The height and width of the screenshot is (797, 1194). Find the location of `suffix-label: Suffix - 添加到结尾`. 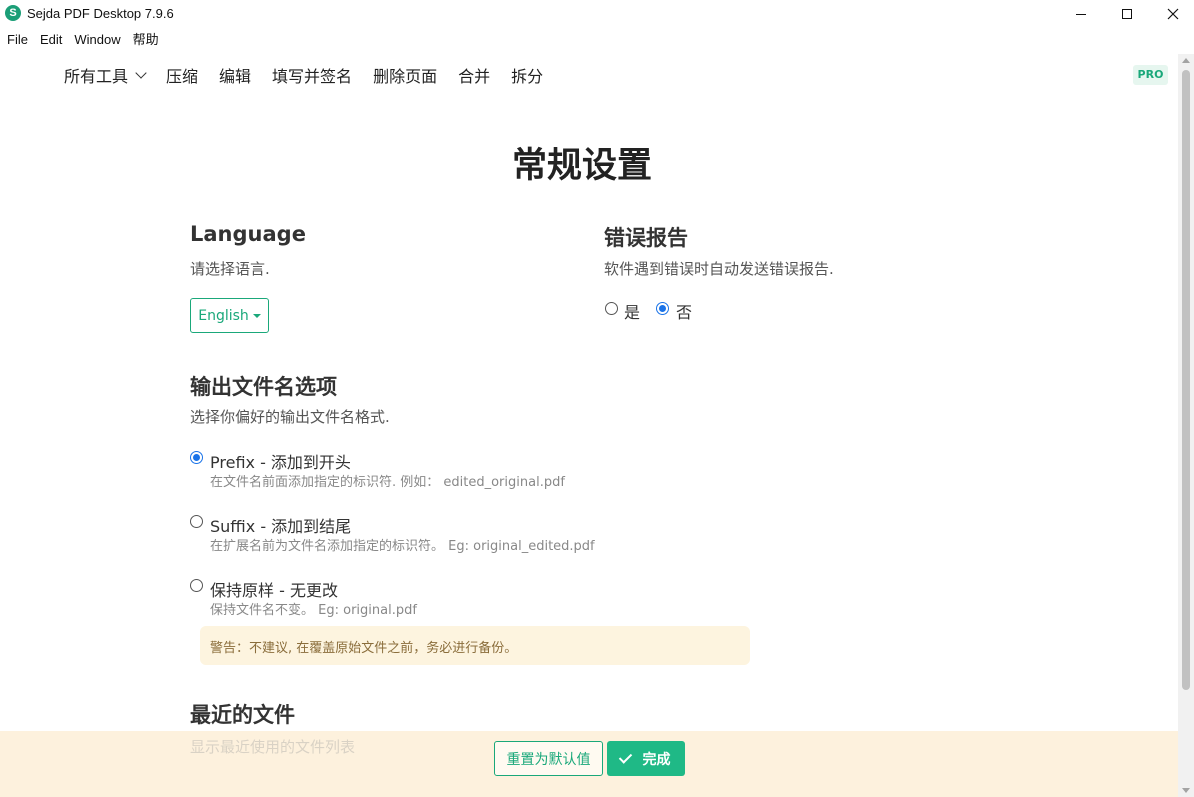

suffix-label: Suffix - 添加到结尾 is located at coordinates (280, 525).